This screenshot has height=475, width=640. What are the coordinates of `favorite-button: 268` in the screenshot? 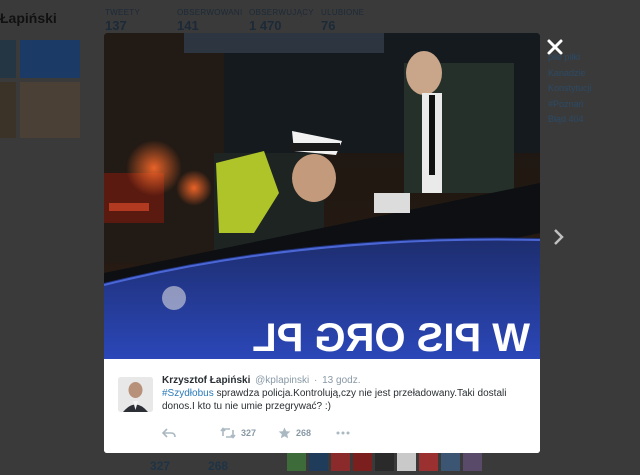 It's located at (294, 433).